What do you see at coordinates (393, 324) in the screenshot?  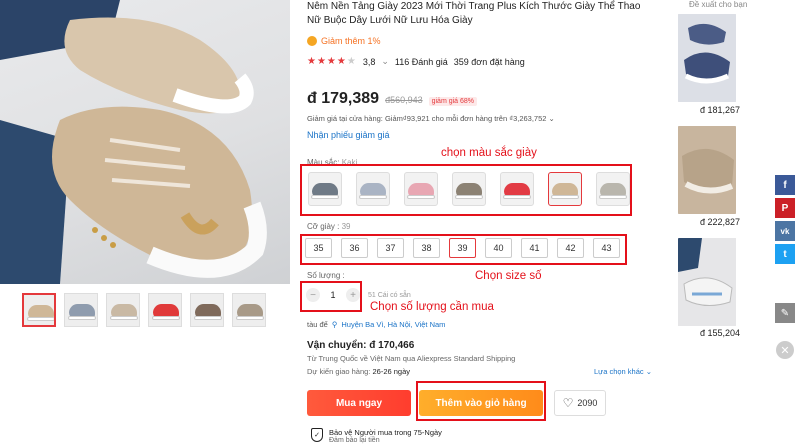 I see `ship-from-location: Huyện Ba Vì, Hà Nội, Việt Nam` at bounding box center [393, 324].